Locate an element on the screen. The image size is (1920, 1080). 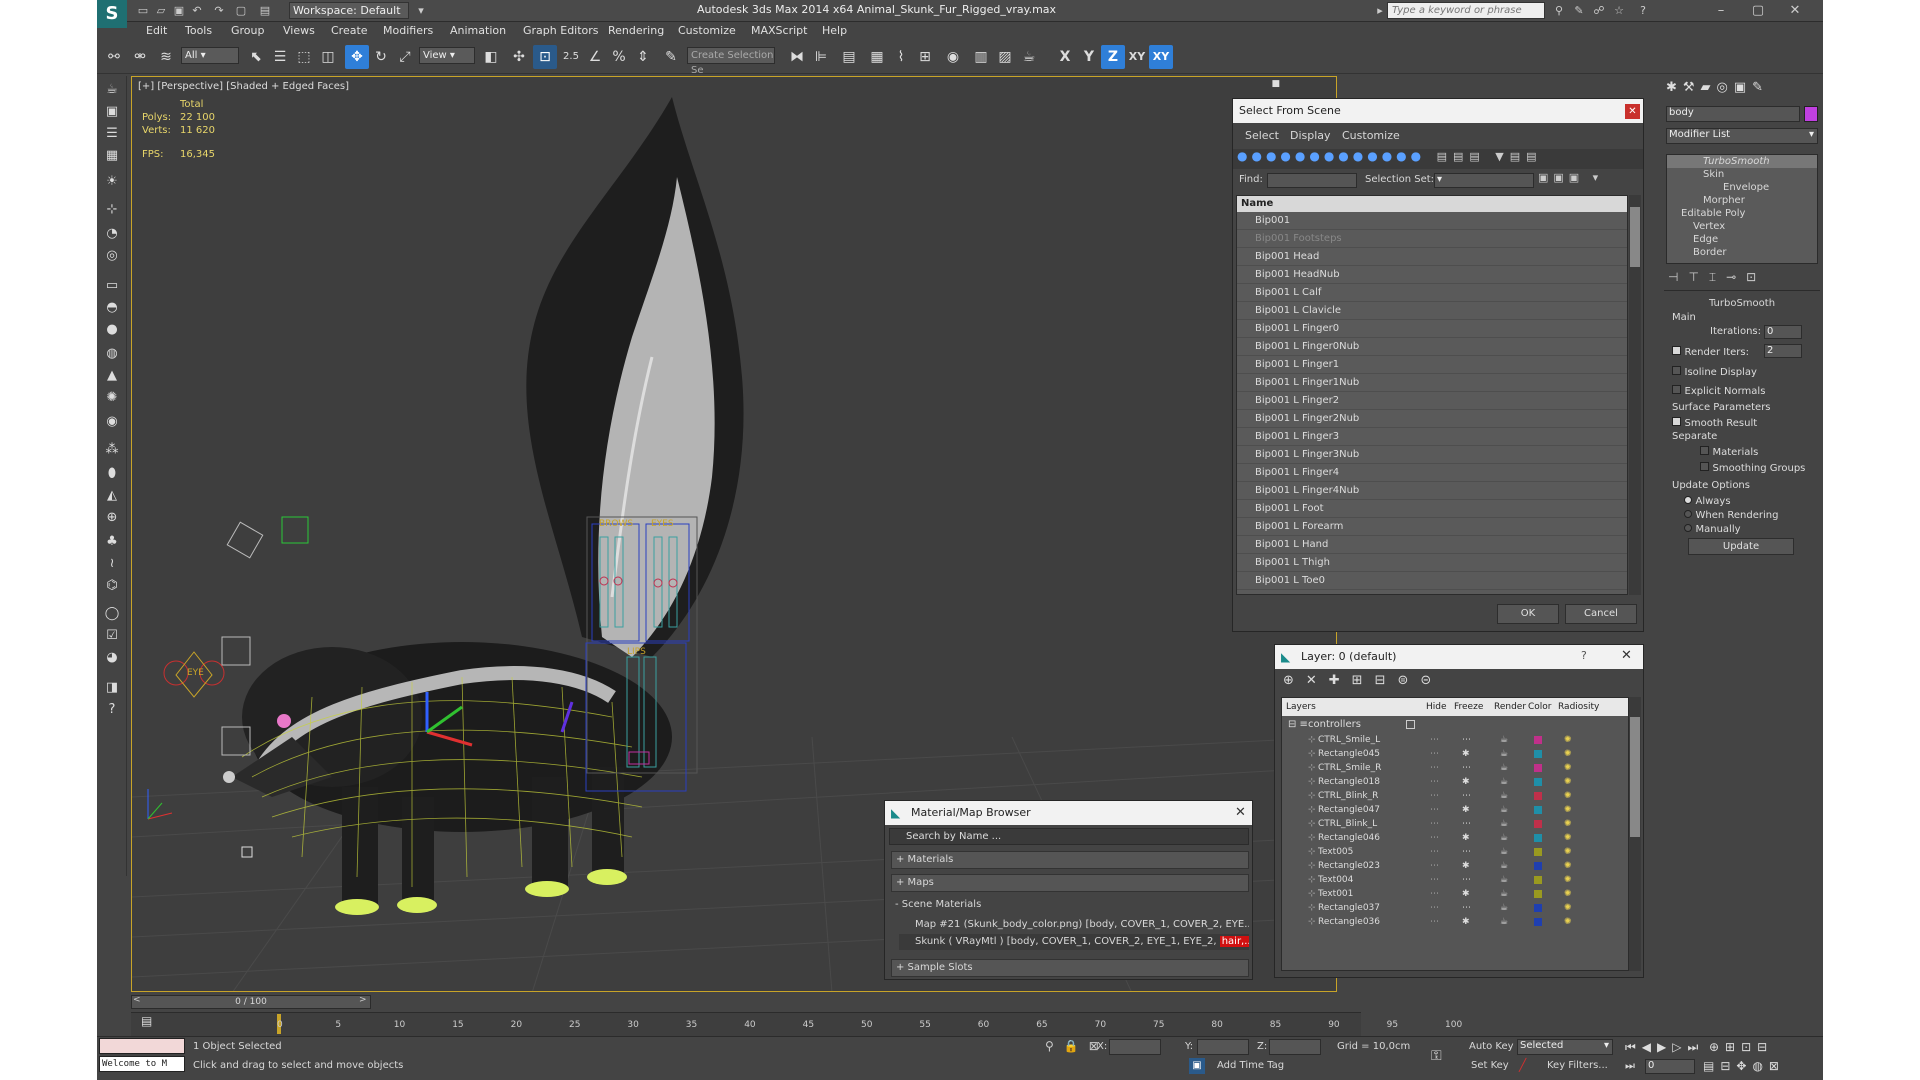
y-coord-field is located at coordinates (1223, 1047).